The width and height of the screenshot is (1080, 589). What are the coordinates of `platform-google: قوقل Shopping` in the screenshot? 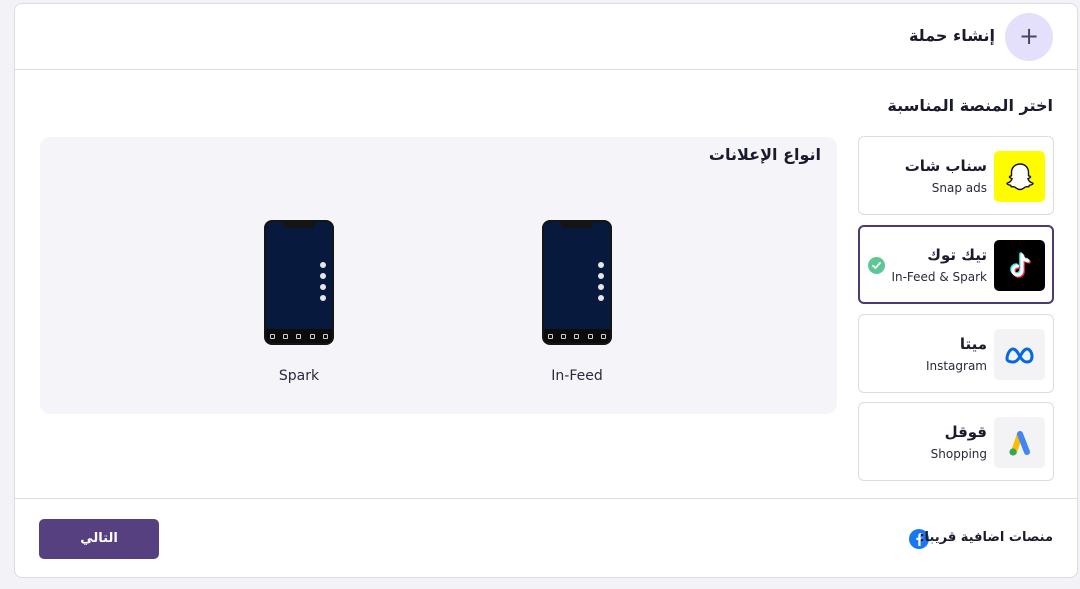 It's located at (956, 441).